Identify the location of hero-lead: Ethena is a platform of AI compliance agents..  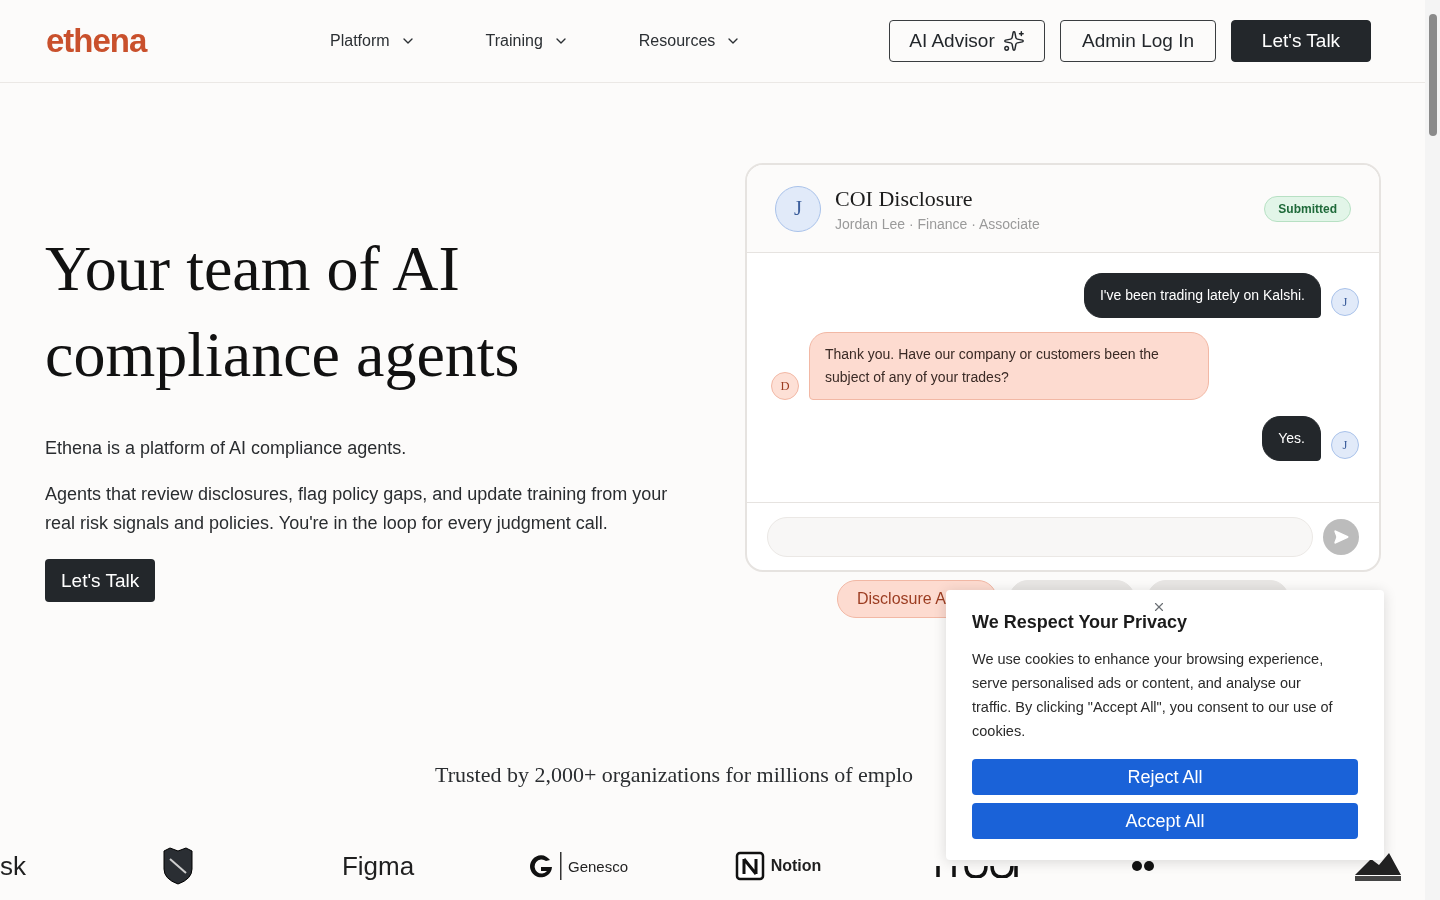
(226, 448).